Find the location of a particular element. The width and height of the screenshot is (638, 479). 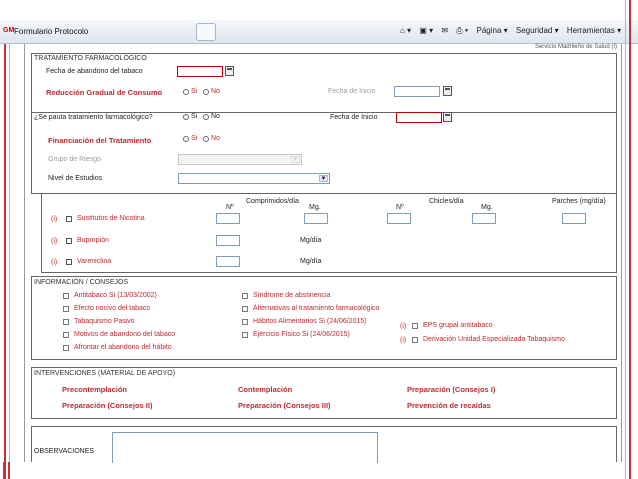

bupropion-checkbox is located at coordinates (69, 241).